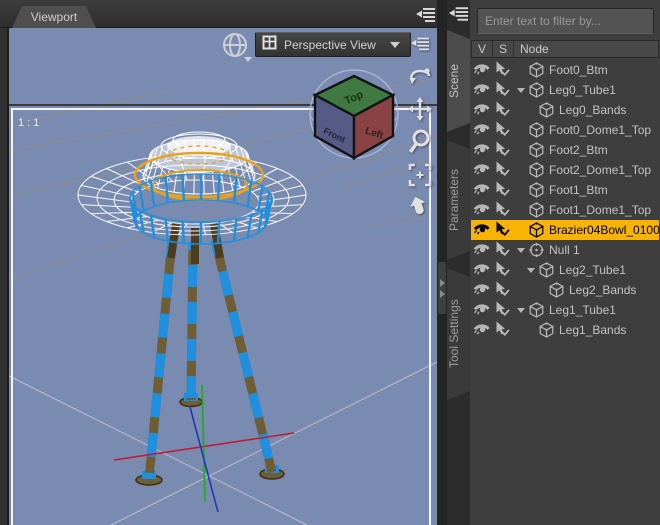 The width and height of the screenshot is (660, 525). I want to click on scene-tree-header: V S Node, so click(565, 49).